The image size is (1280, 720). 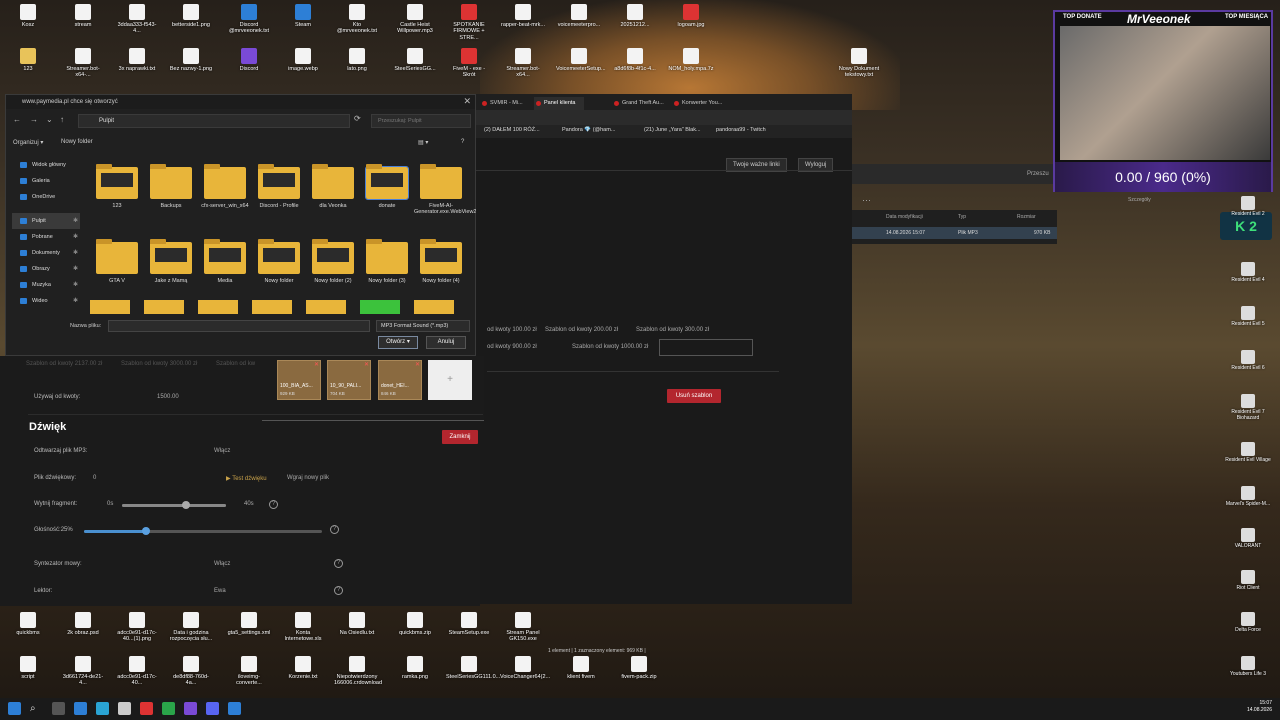 I want to click on start-icon, so click(x=14, y=708).